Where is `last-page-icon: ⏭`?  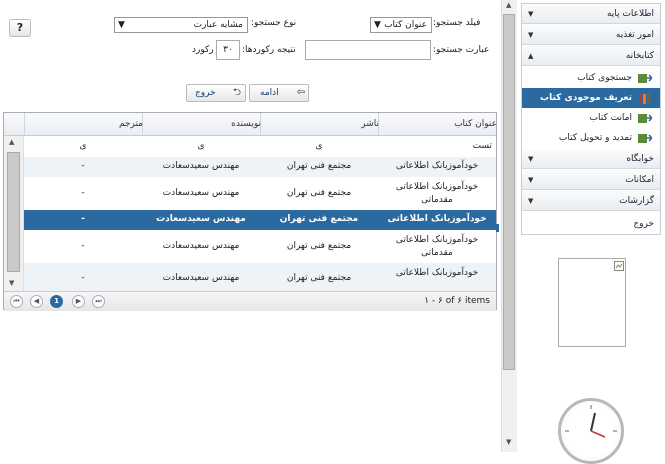 last-page-icon: ⏭ is located at coordinates (98, 301).